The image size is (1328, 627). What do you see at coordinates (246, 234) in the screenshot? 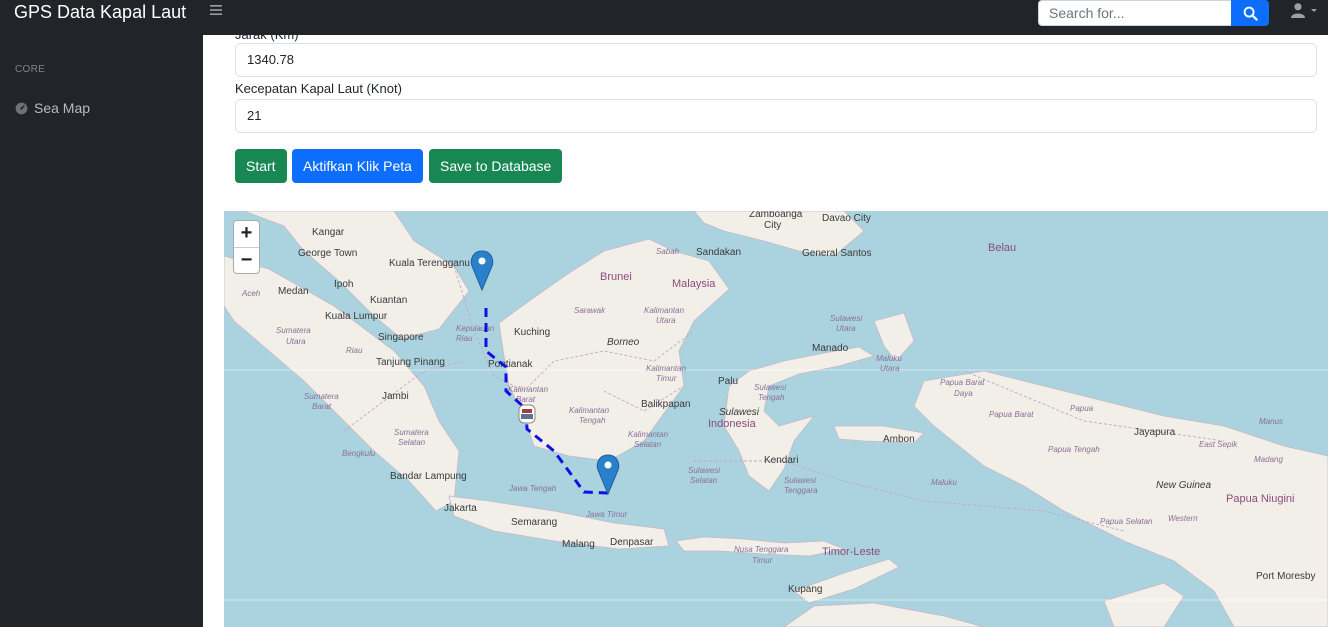
I see `zoom-in-button: +` at bounding box center [246, 234].